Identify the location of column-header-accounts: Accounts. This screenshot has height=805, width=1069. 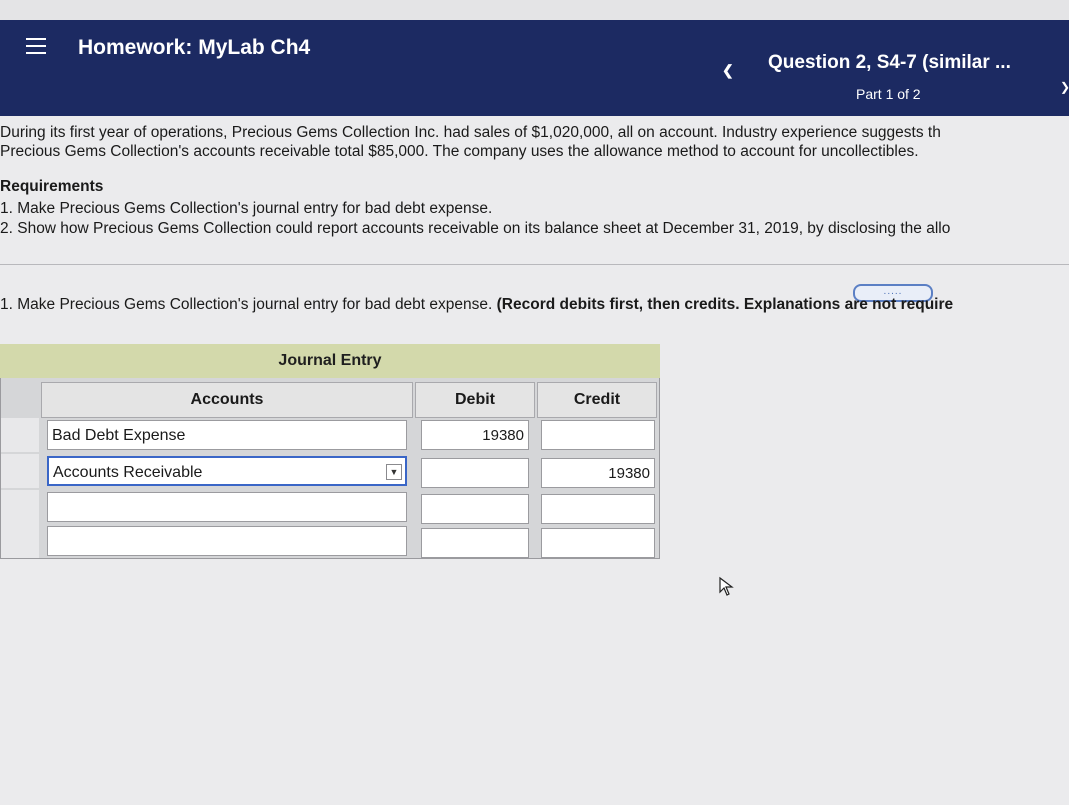
(227, 400).